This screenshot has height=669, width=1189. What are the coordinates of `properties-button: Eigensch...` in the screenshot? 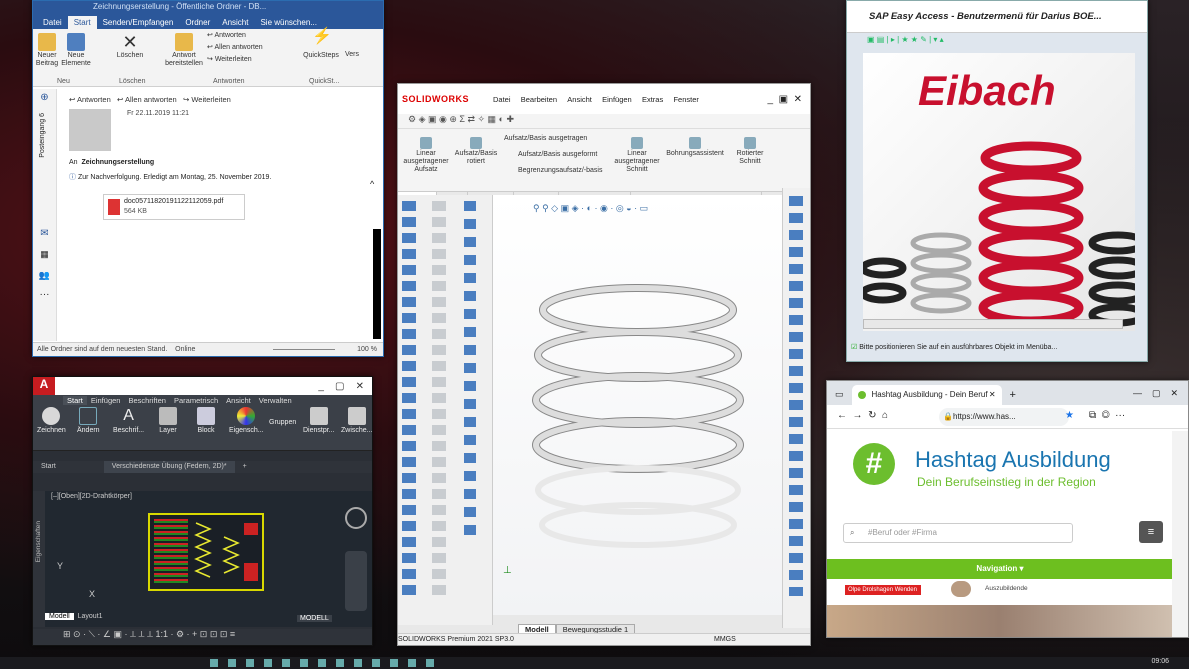 It's located at (246, 420).